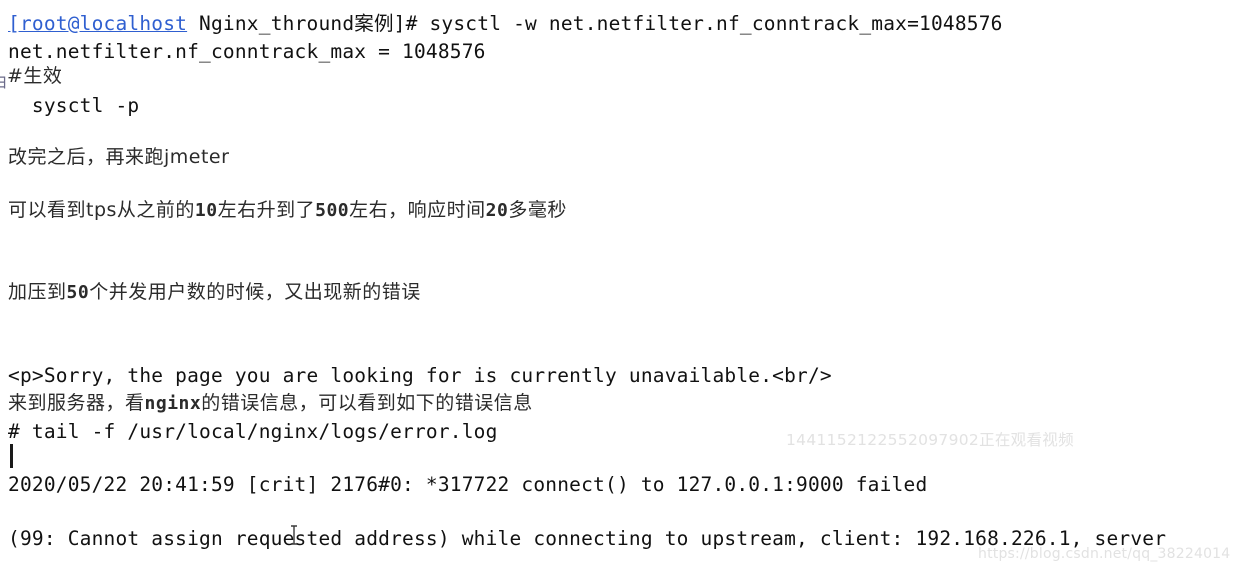  Describe the element at coordinates (247, 51) in the screenshot. I see `sysctl-output-line: net.netfilter.nf_conntrack_max = 1048576` at that location.